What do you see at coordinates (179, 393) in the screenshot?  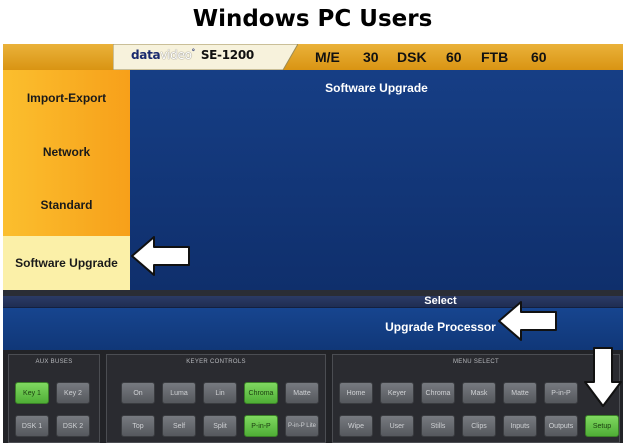 I see `keyer-luma-button: Luma` at bounding box center [179, 393].